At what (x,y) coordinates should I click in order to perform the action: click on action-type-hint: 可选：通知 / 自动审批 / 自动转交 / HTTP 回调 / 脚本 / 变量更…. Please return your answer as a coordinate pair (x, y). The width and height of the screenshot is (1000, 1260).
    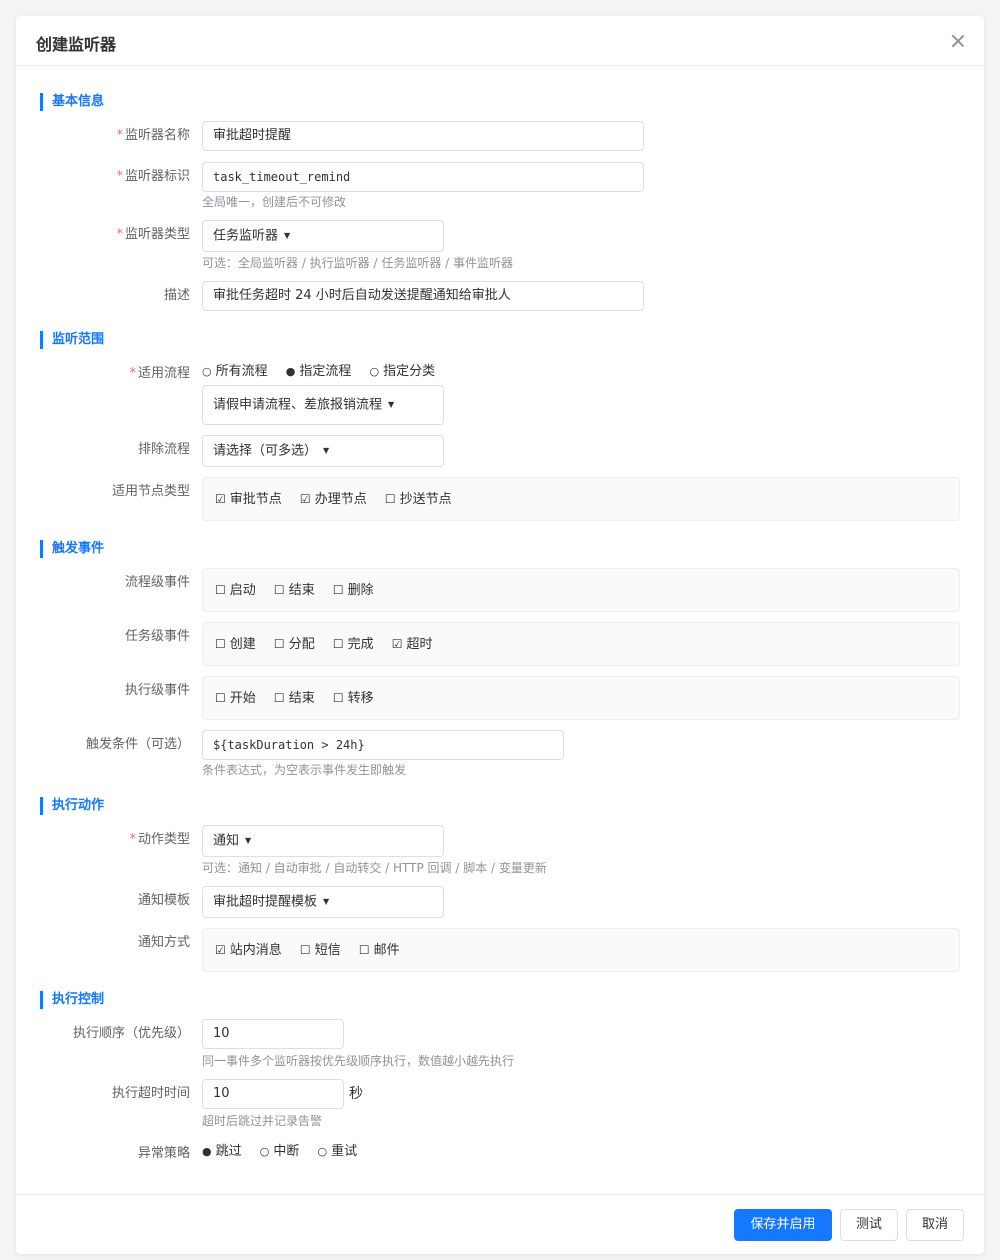
    Looking at the image, I should click on (374, 868).